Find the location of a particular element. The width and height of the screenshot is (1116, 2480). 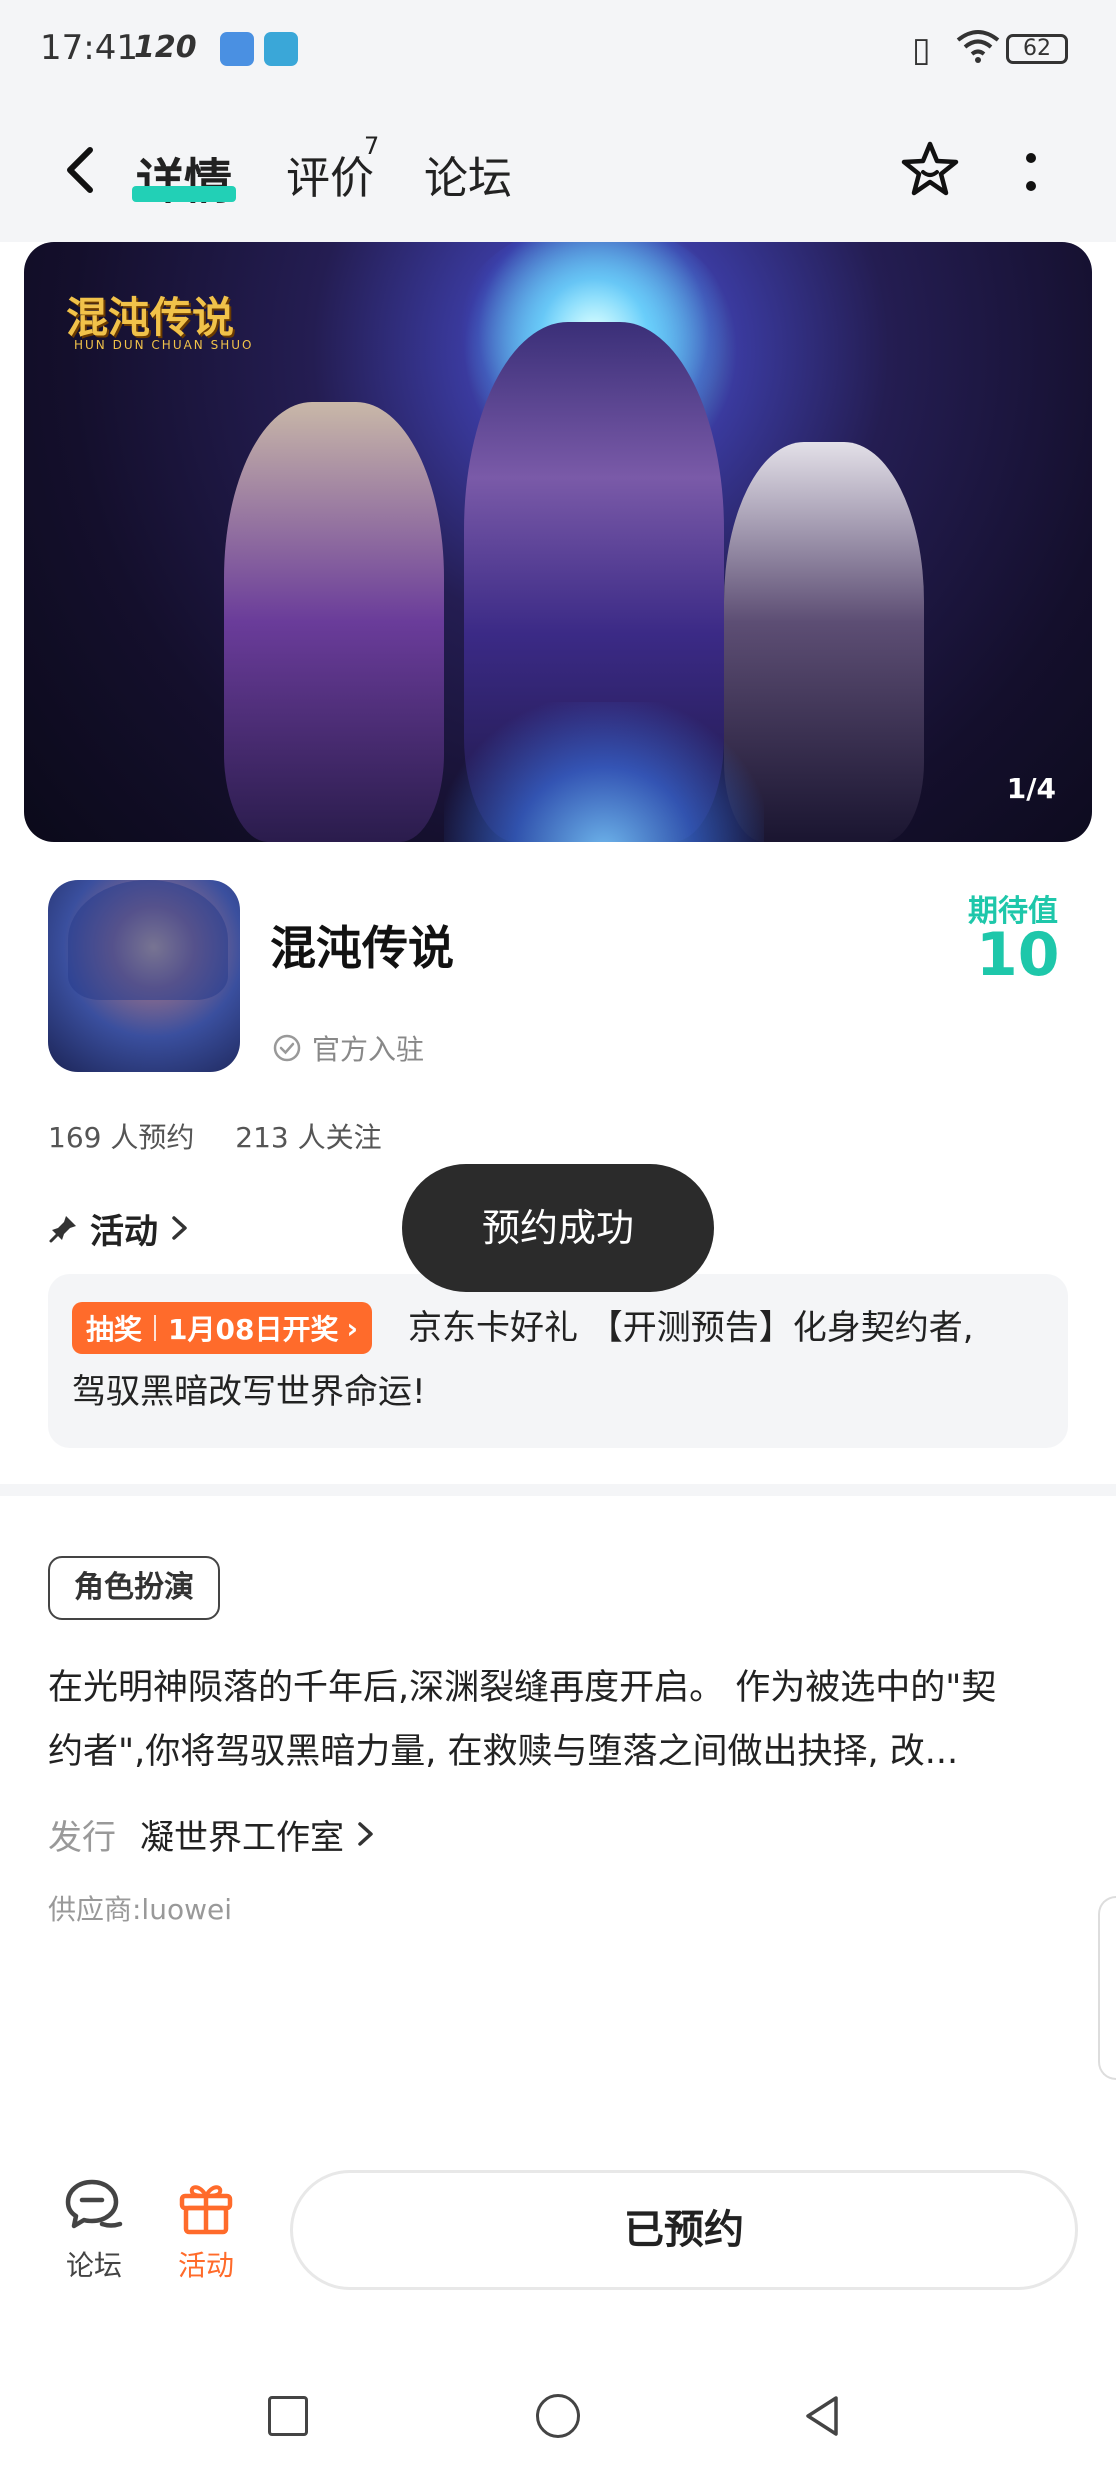

reservation-count: 169 人预约 is located at coordinates (121, 1137).